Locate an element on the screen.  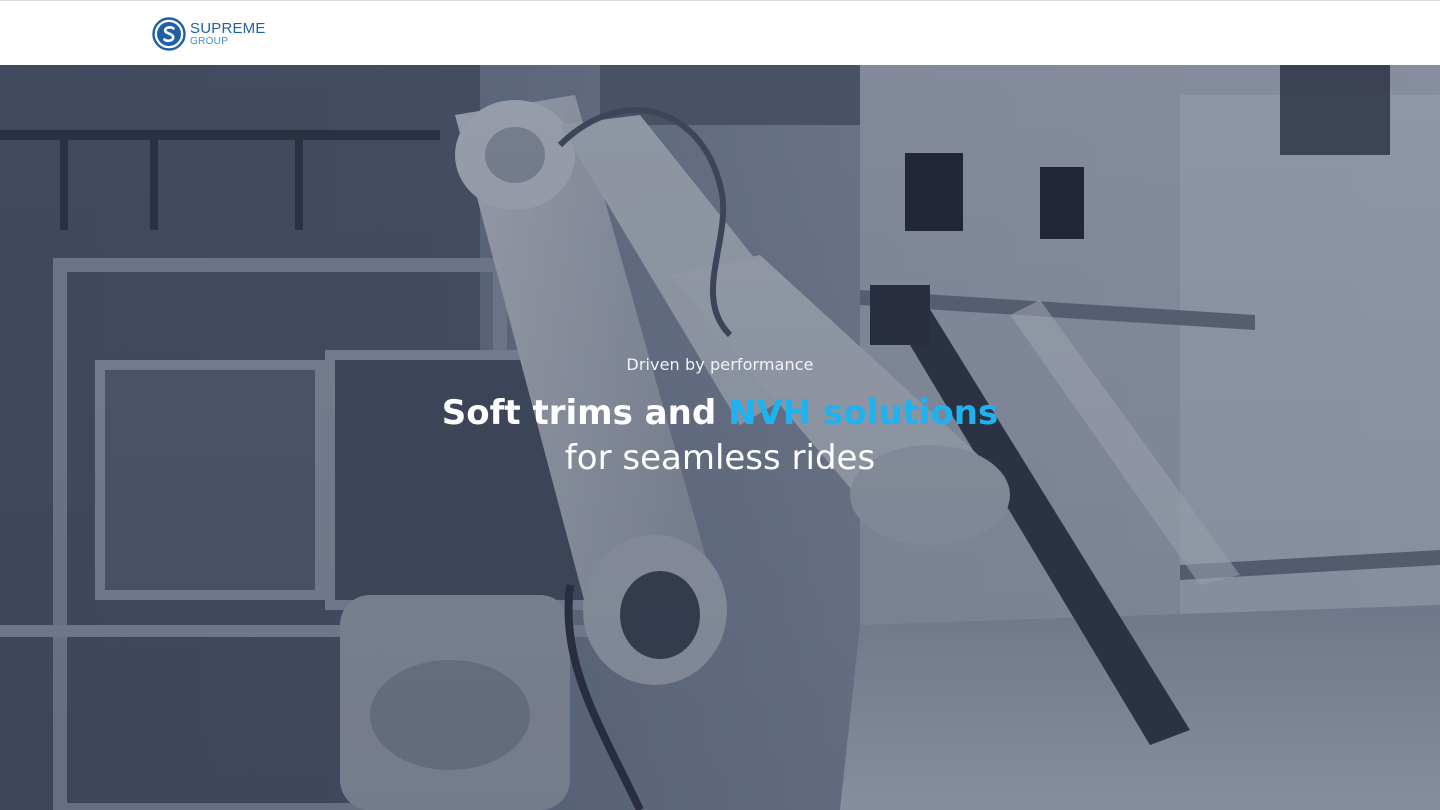
logo-sub: GROUP is located at coordinates (209, 41).